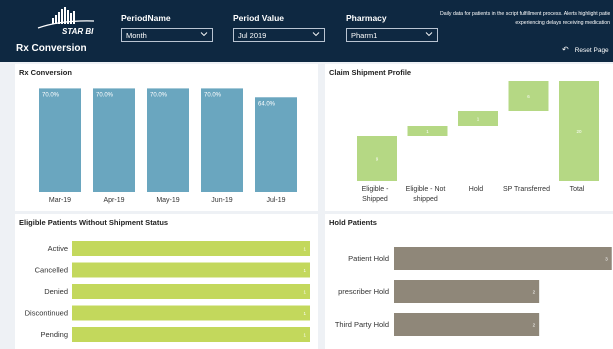 The width and height of the screenshot is (613, 349). Describe the element at coordinates (279, 35) in the screenshot. I see `period-value-dropdown: Jul 2019` at that location.